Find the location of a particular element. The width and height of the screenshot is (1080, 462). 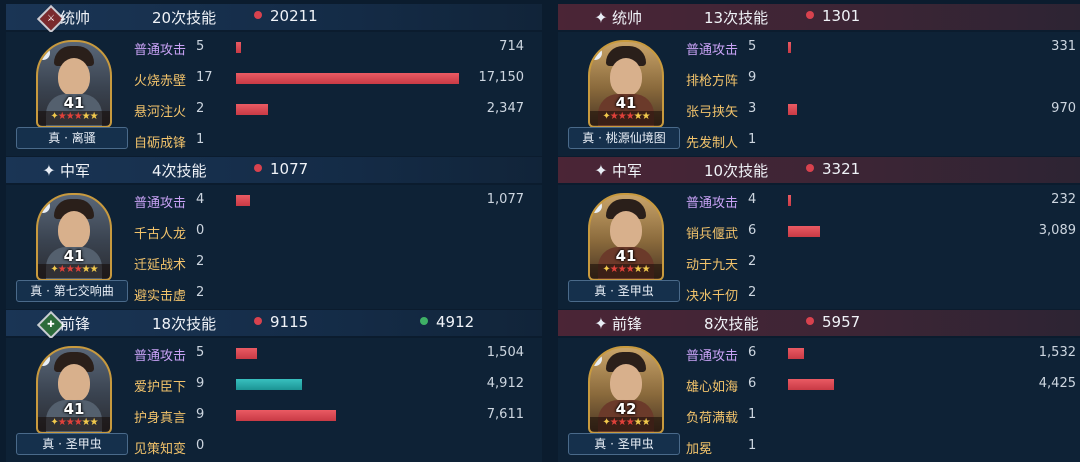

skill-name: 千古人龙 is located at coordinates (160, 232).